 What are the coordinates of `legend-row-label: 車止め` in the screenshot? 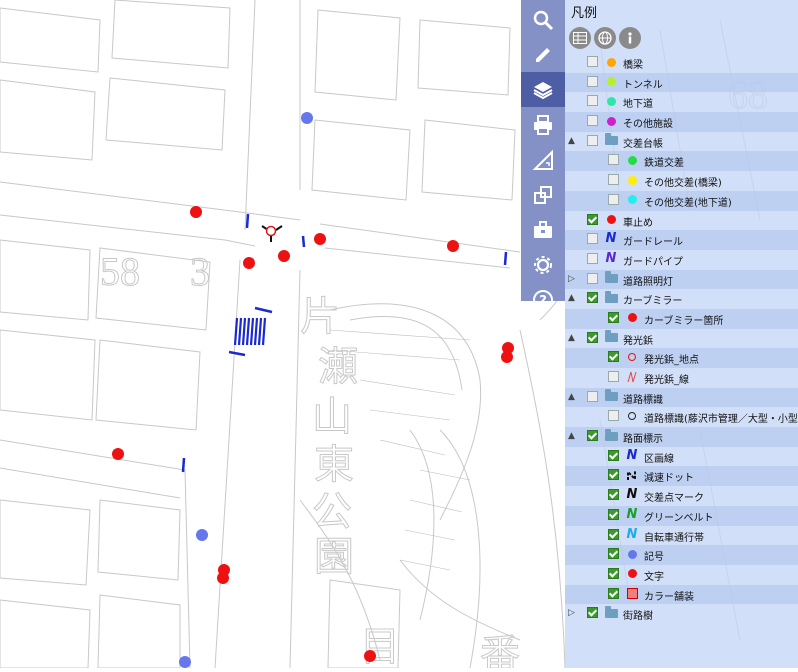 It's located at (638, 223).